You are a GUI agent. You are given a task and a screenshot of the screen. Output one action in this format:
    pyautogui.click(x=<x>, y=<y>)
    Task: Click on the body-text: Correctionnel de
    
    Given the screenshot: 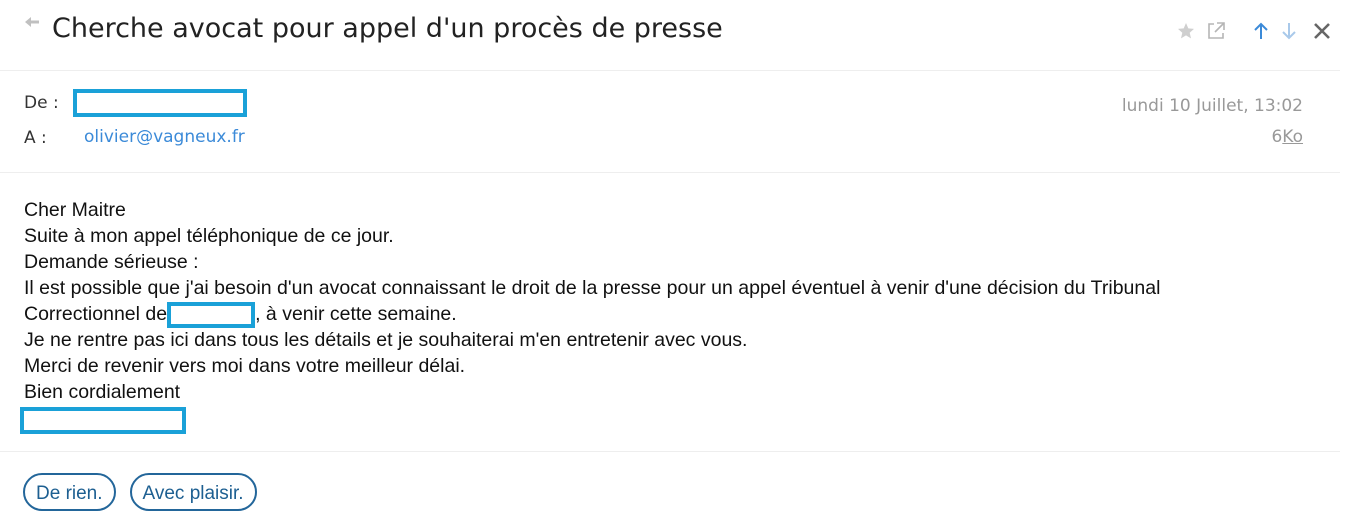 What is the action you would take?
    pyautogui.click(x=96, y=314)
    